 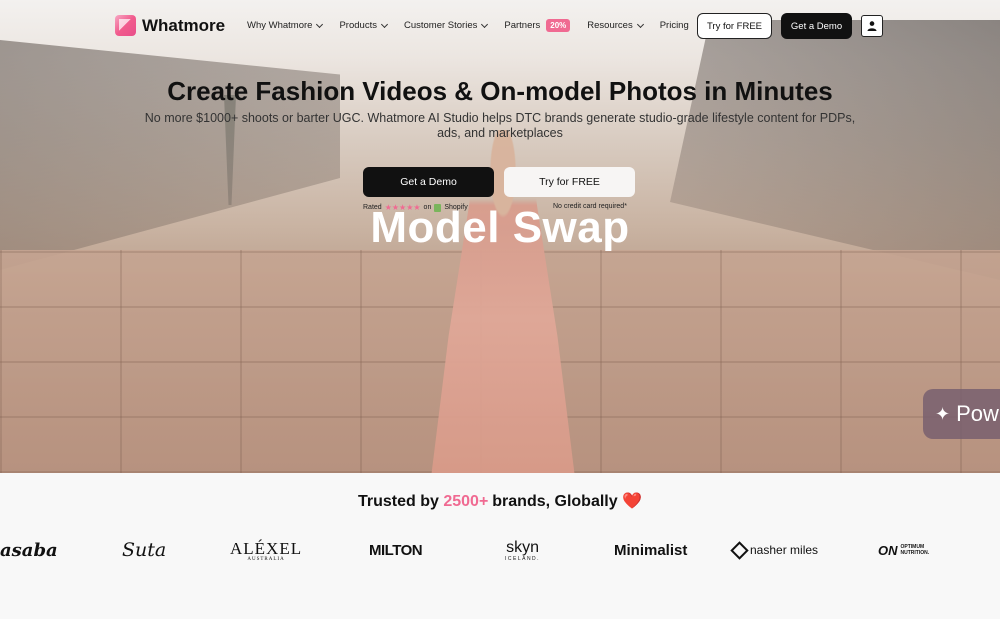 I want to click on brand-logo-milton: MILTON, so click(x=396, y=550).